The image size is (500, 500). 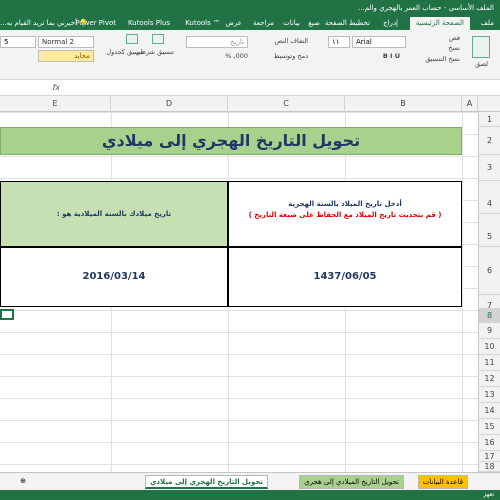 I want to click on tab-file: ملف, so click(x=487, y=23).